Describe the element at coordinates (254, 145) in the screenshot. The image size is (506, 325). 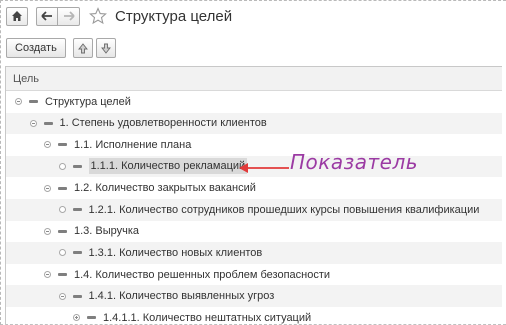
I see `tree-row: 1.1. Исполнение плана` at that location.